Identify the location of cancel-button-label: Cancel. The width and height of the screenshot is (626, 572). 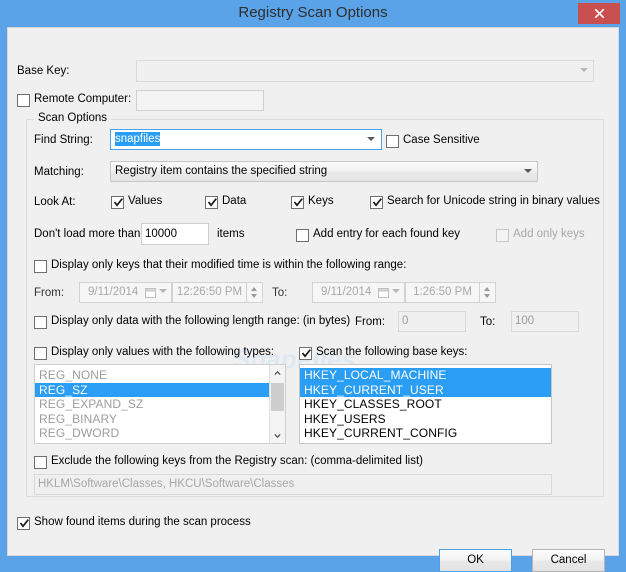
(568, 560).